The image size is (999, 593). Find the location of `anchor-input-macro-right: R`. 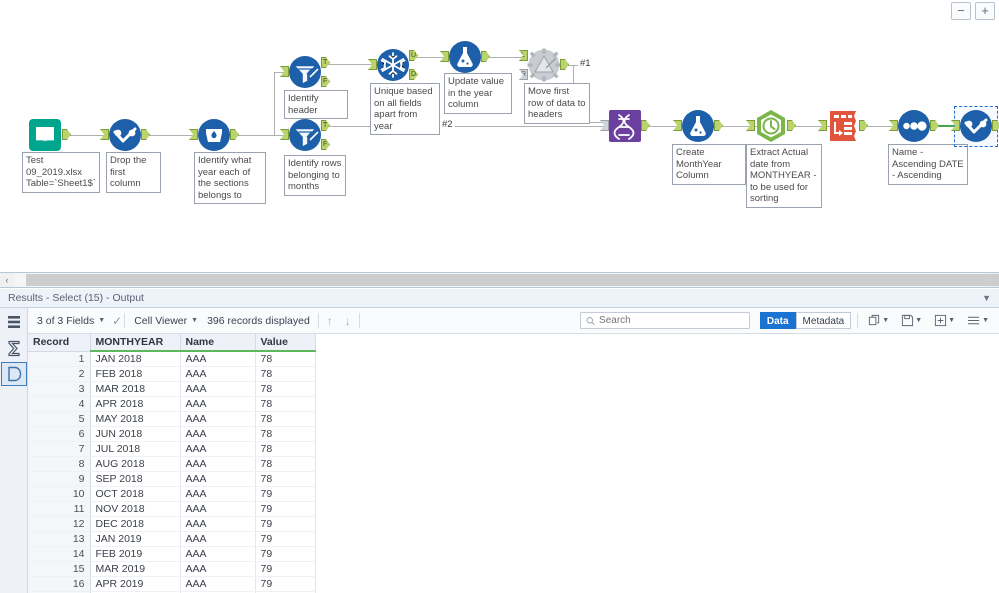

anchor-input-macro-right: R is located at coordinates (523, 74).